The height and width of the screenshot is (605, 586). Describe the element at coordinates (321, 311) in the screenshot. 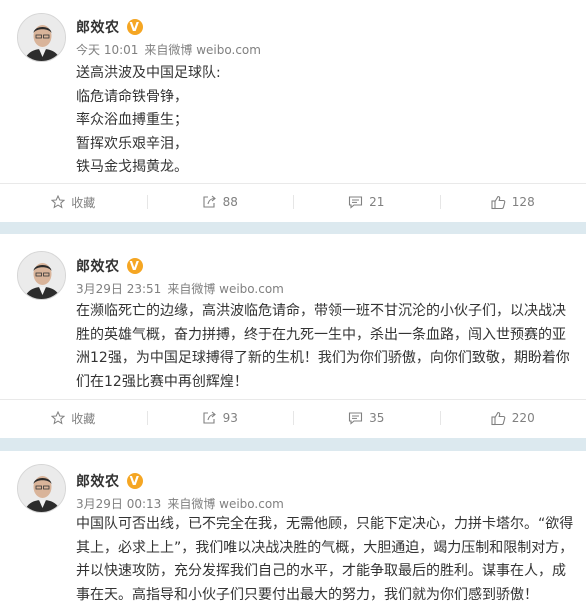

I see `post-line: 在濒临死亡的边缘，高洪波临危请命，带领一班不甘沉沦的小伙子们，以决战决` at that location.